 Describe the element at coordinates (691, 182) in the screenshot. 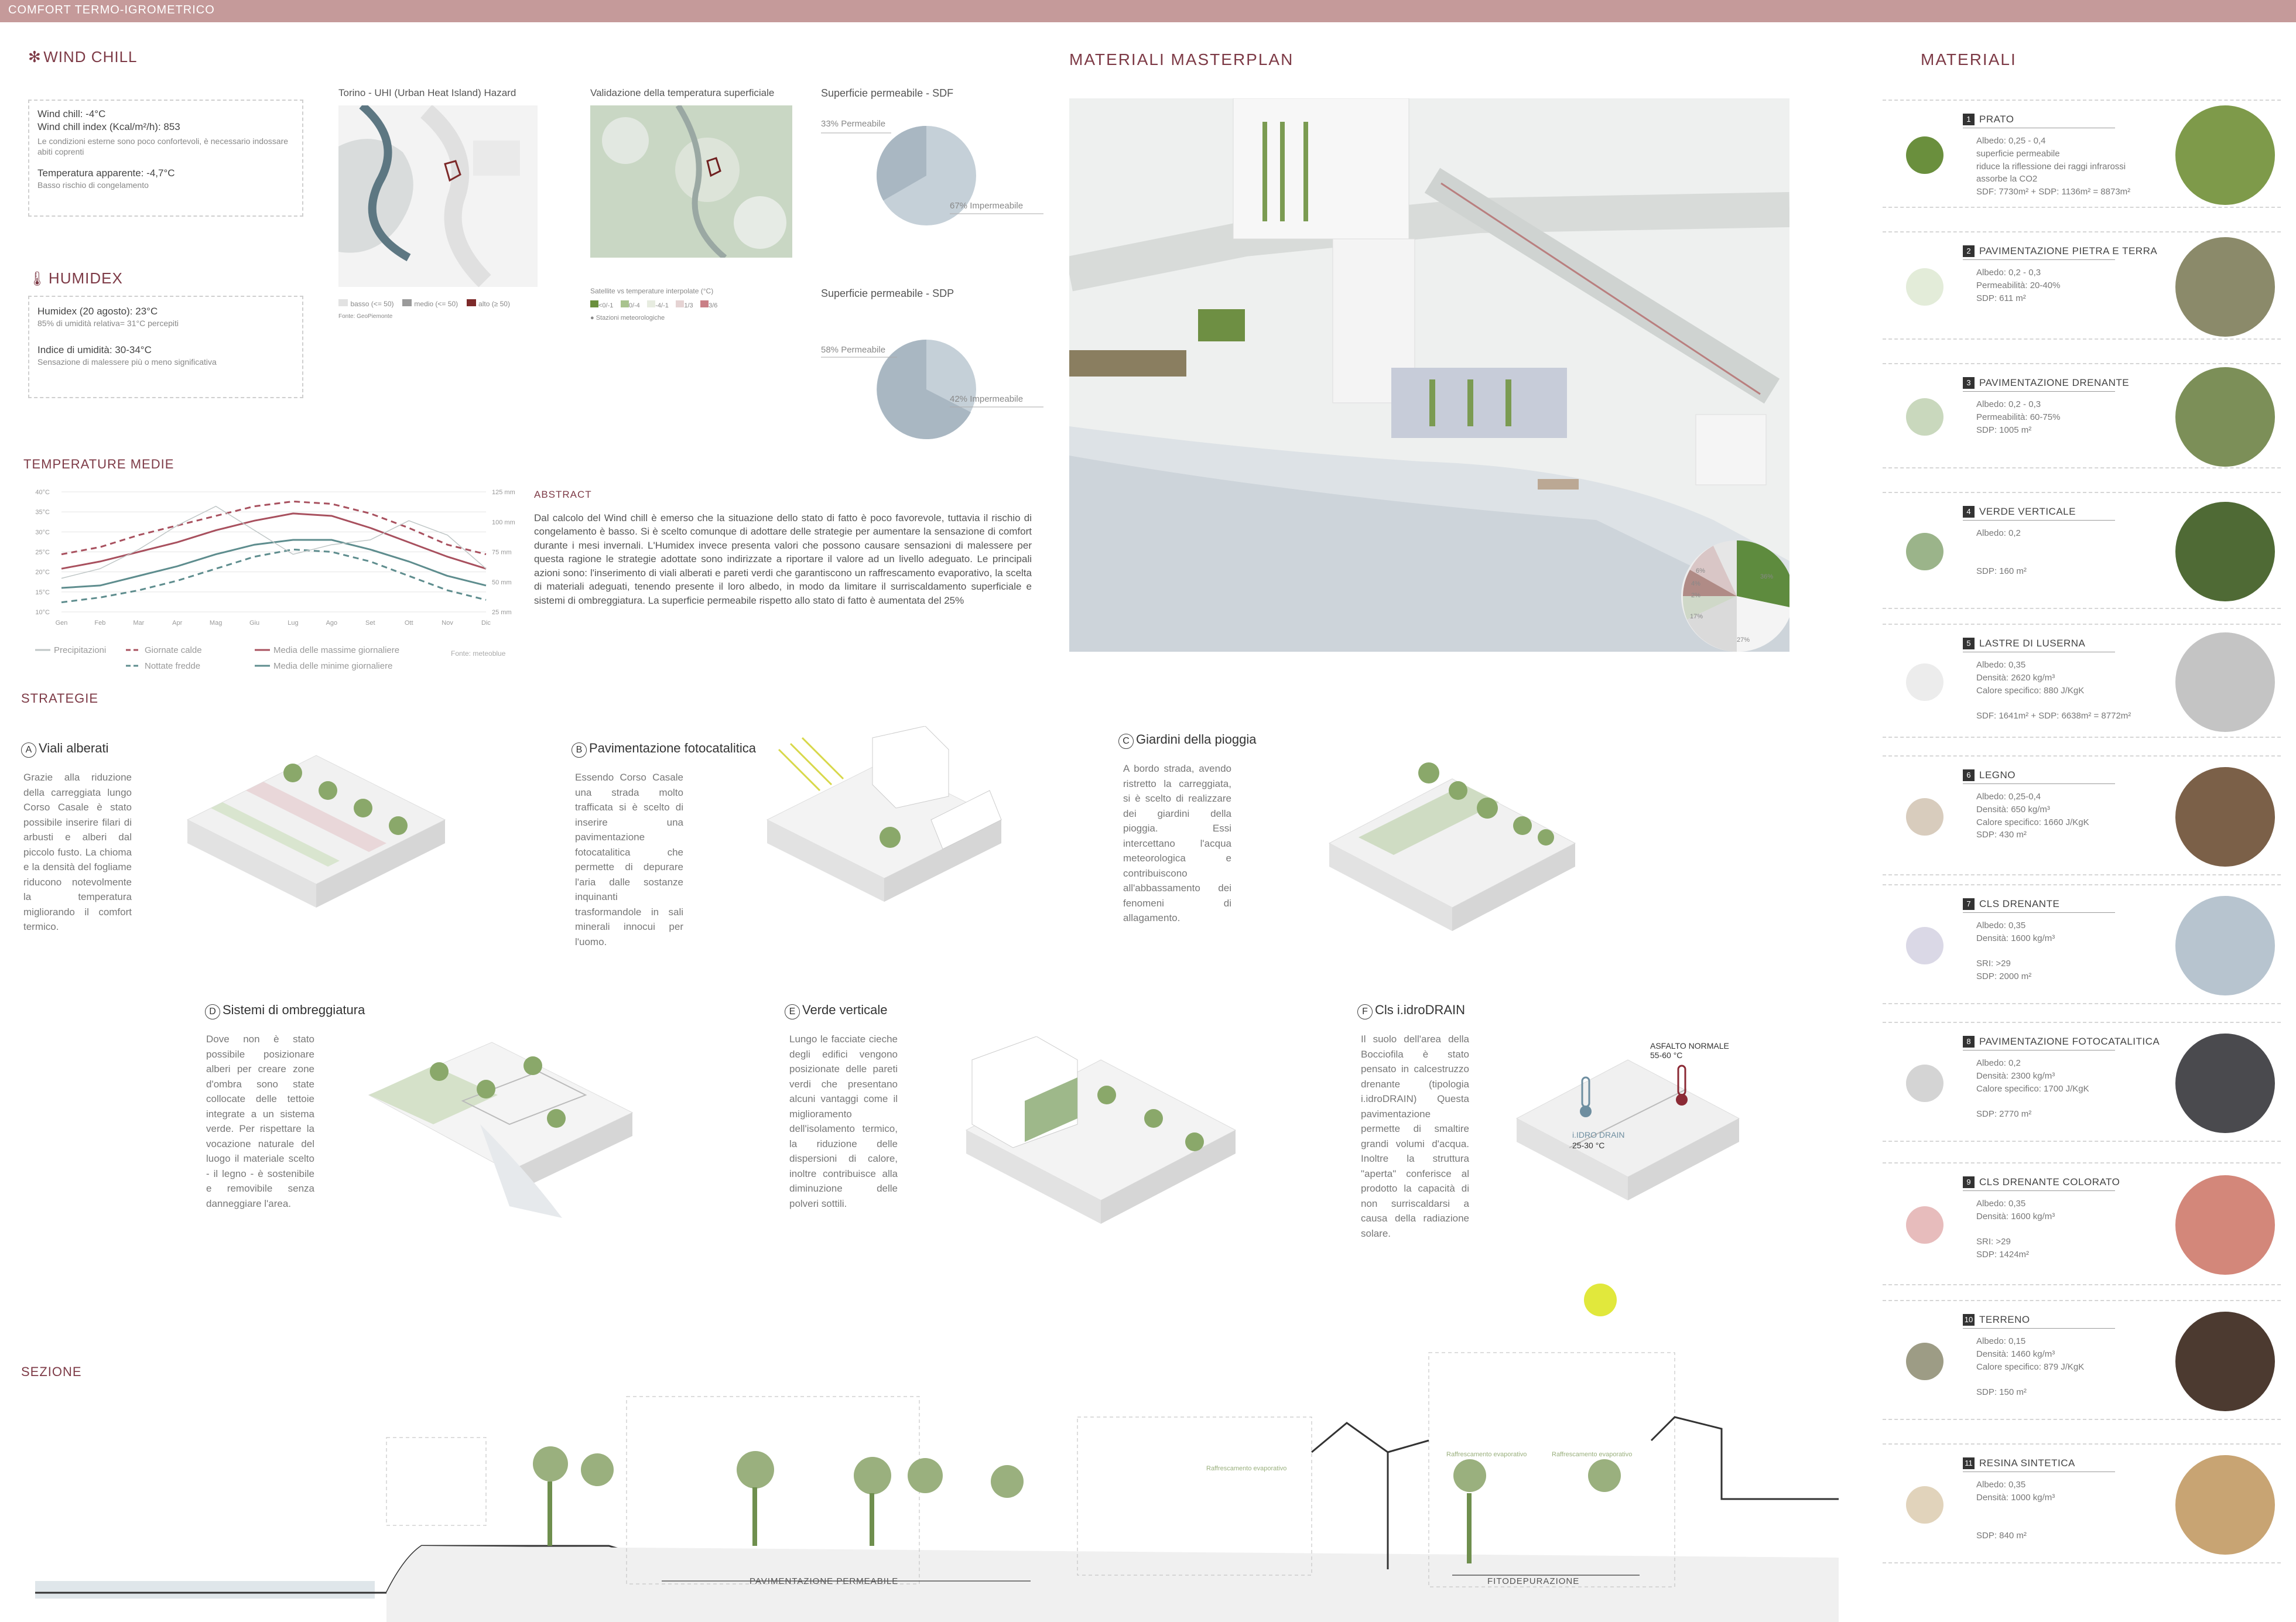

I see `validation-map` at that location.